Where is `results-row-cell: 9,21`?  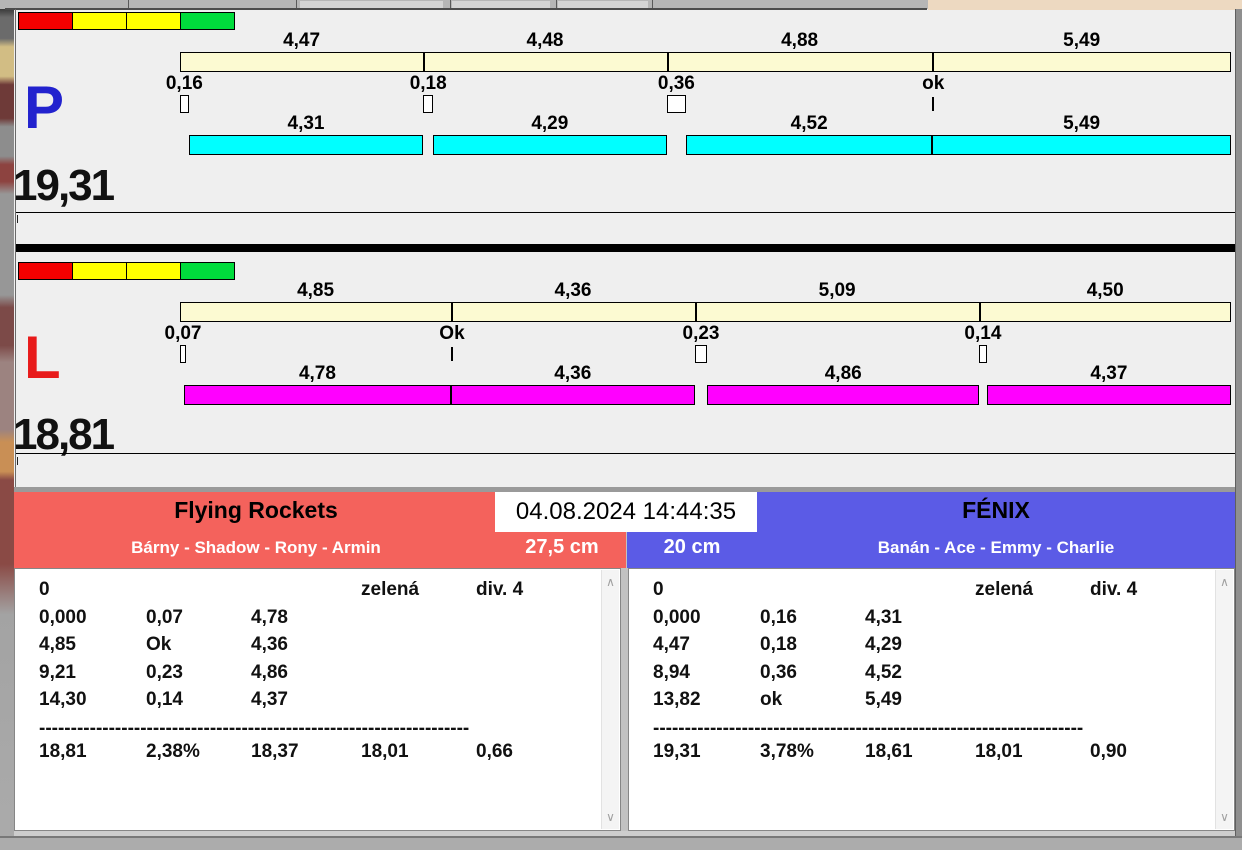 results-row-cell: 9,21 is located at coordinates (57, 672).